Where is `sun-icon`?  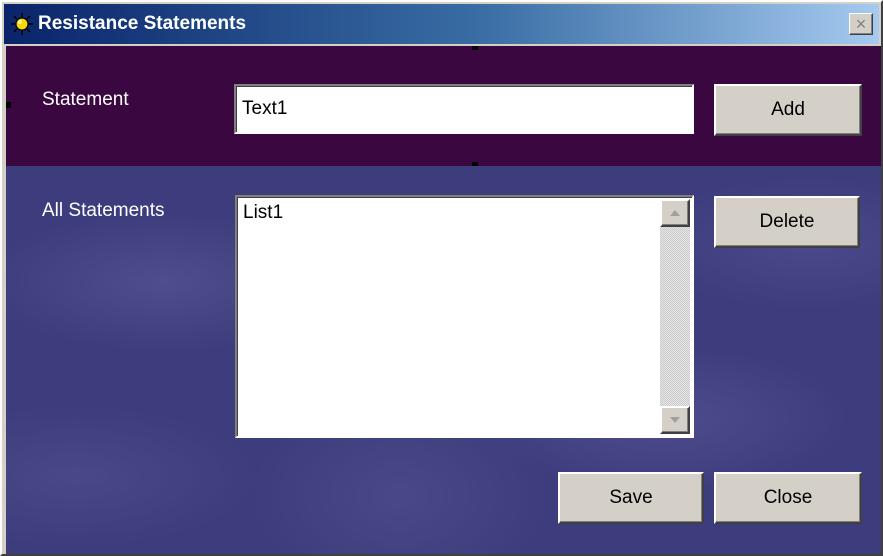
sun-icon is located at coordinates (22, 24).